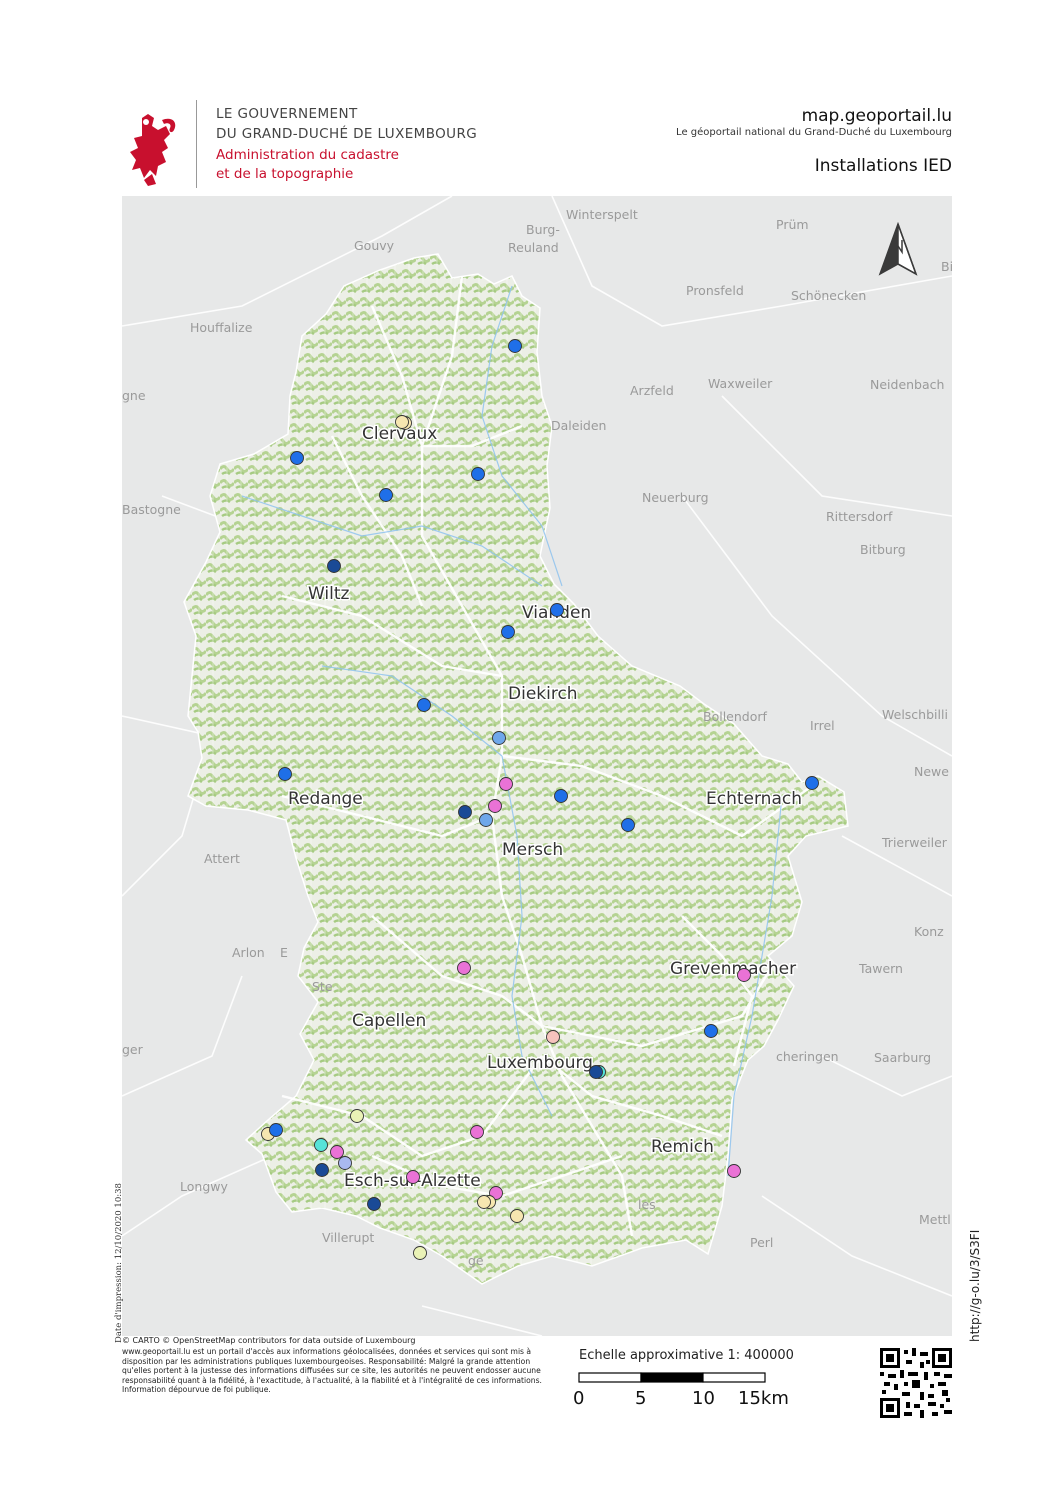  What do you see at coordinates (682, 1147) in the screenshot?
I see `town-remich: Remich` at bounding box center [682, 1147].